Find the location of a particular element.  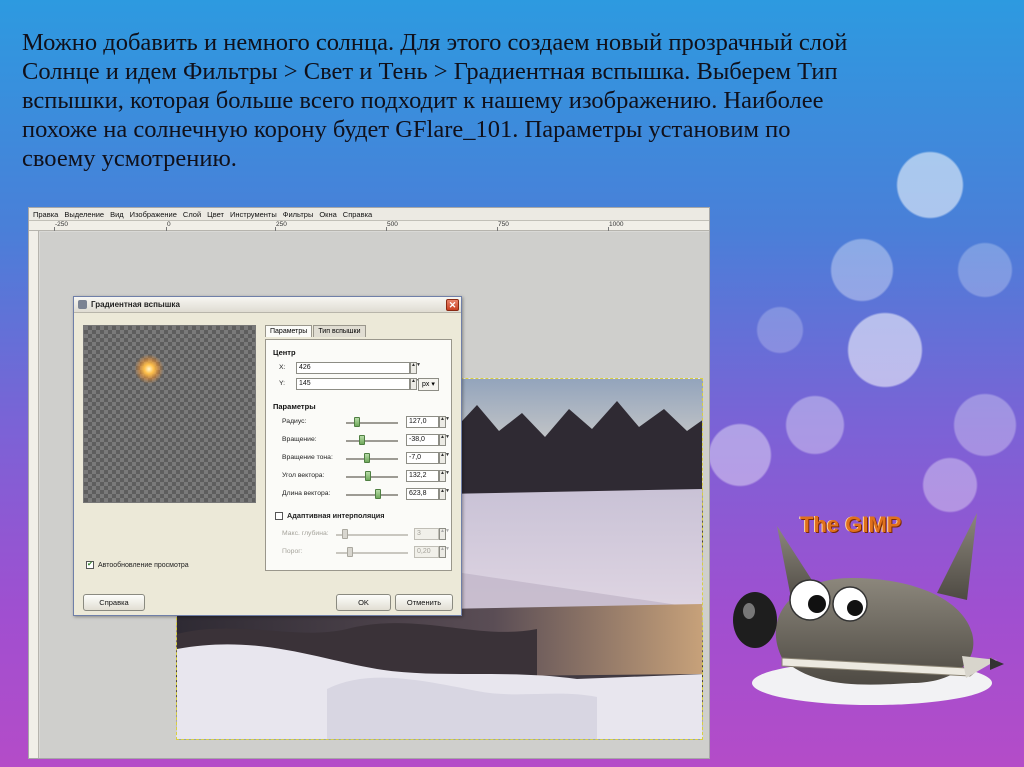

ok-button: OK is located at coordinates (363, 602).